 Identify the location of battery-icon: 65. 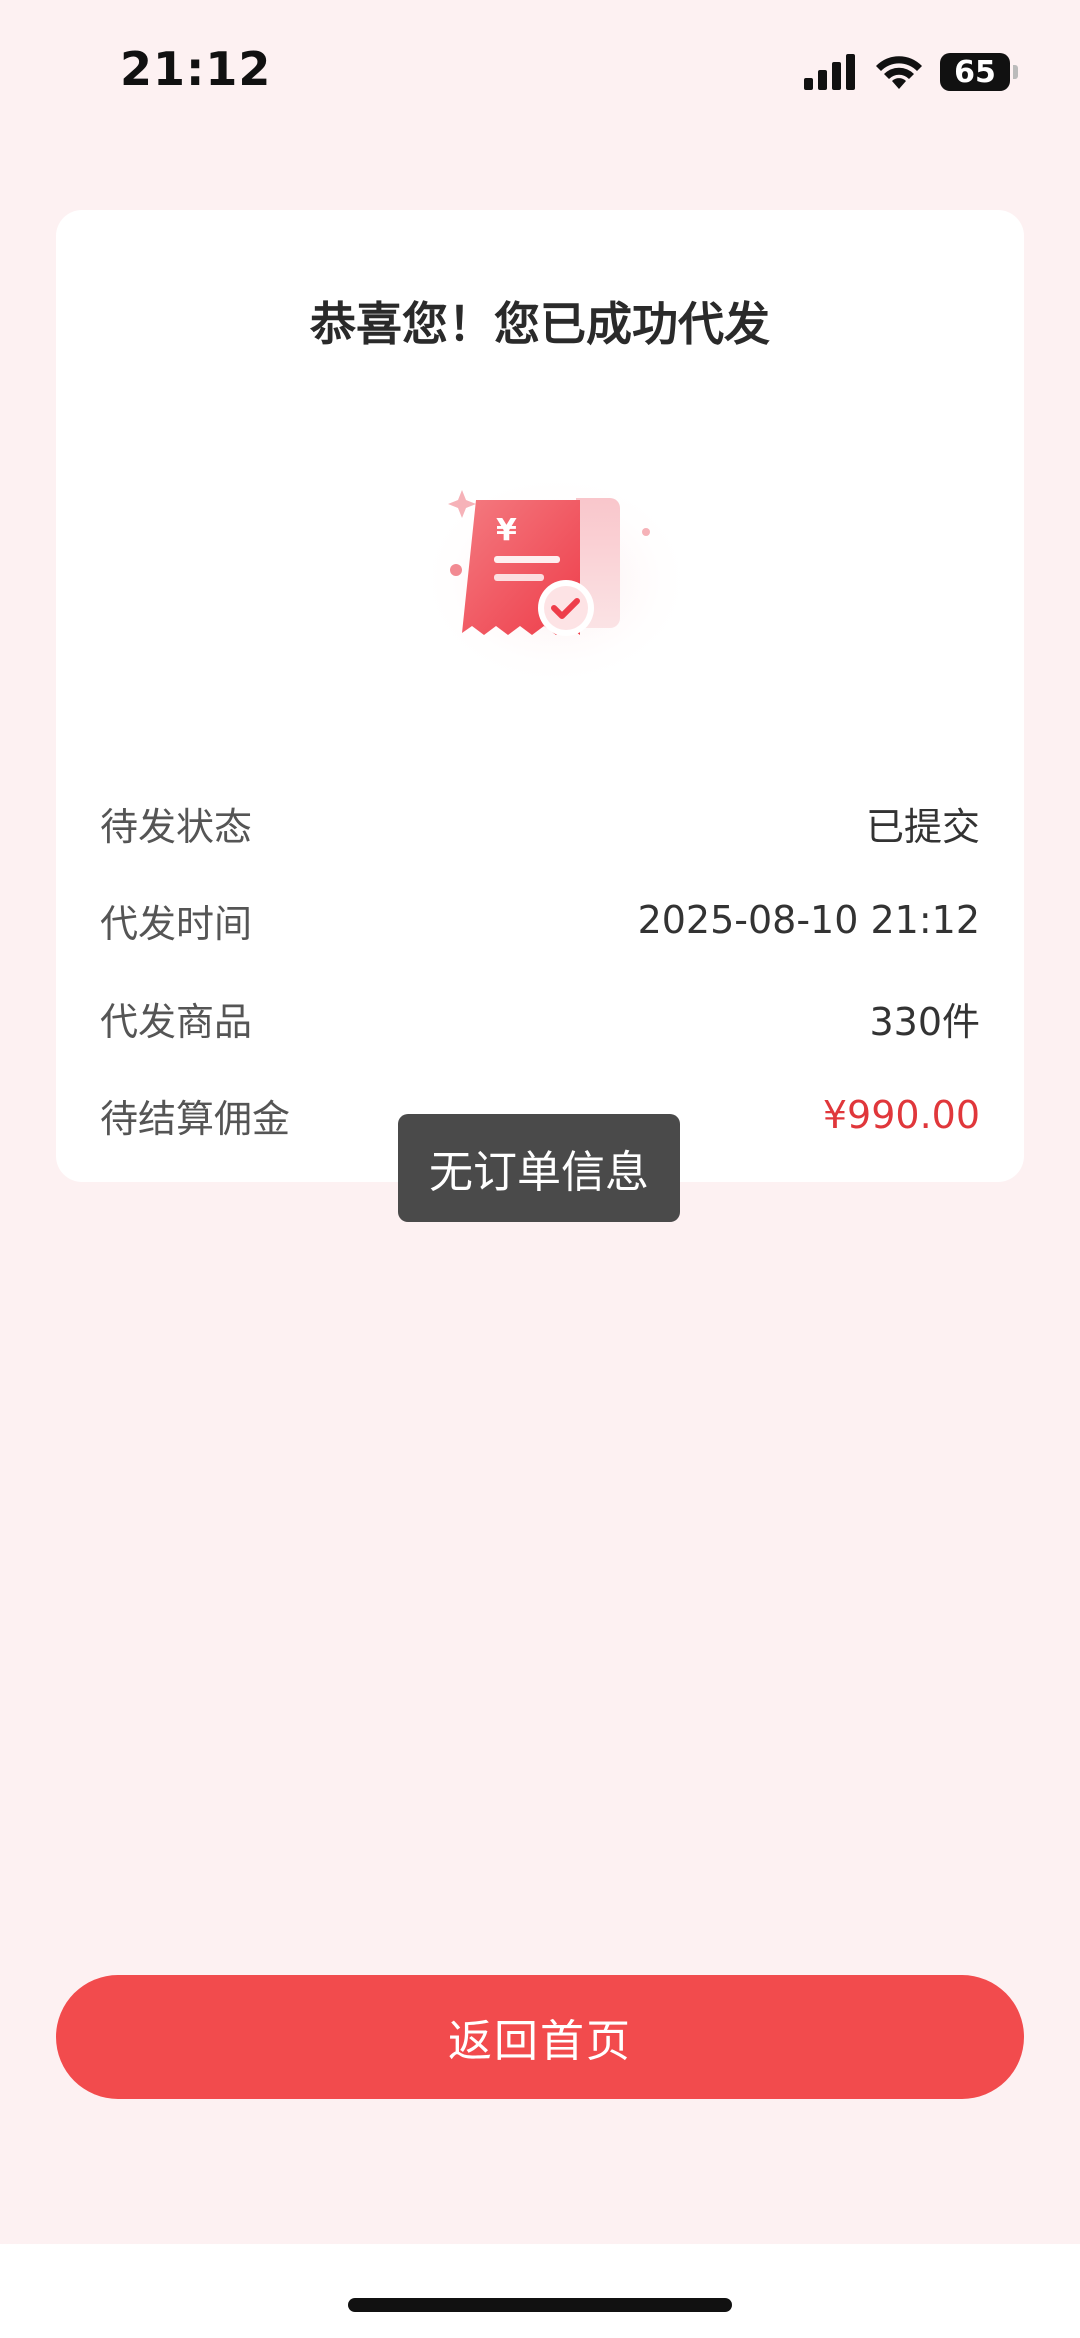
(979, 72).